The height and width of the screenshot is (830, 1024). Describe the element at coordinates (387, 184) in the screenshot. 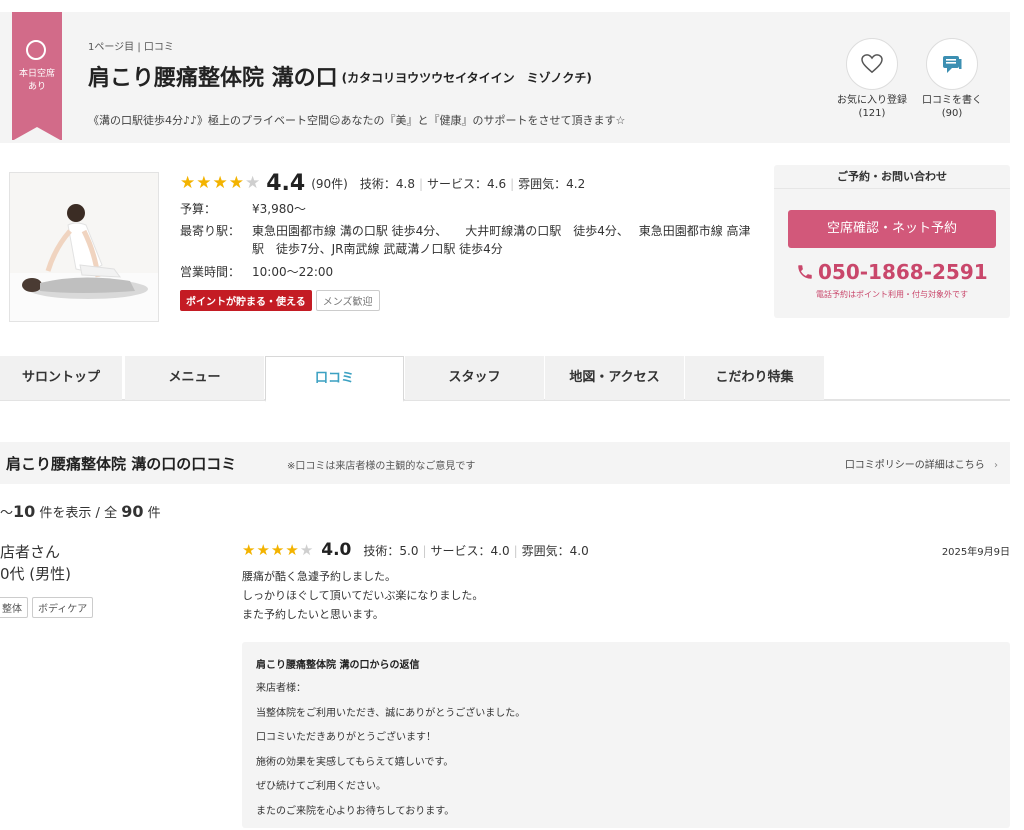

I see `technique-rating: 技術：4.8` at that location.